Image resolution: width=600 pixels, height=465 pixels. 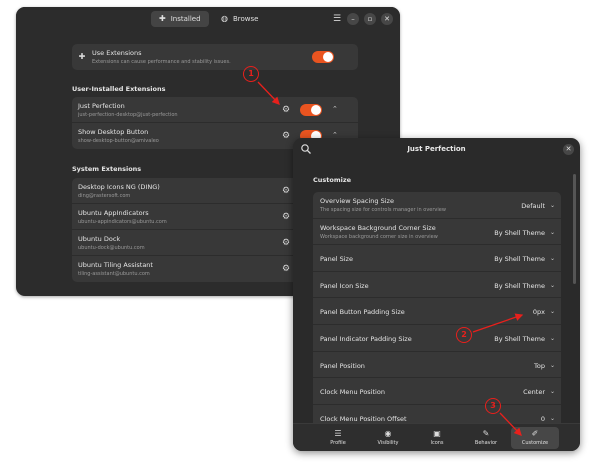 What do you see at coordinates (119, 187) in the screenshot?
I see `extension-name: Desktop Icons NG (DING)` at bounding box center [119, 187].